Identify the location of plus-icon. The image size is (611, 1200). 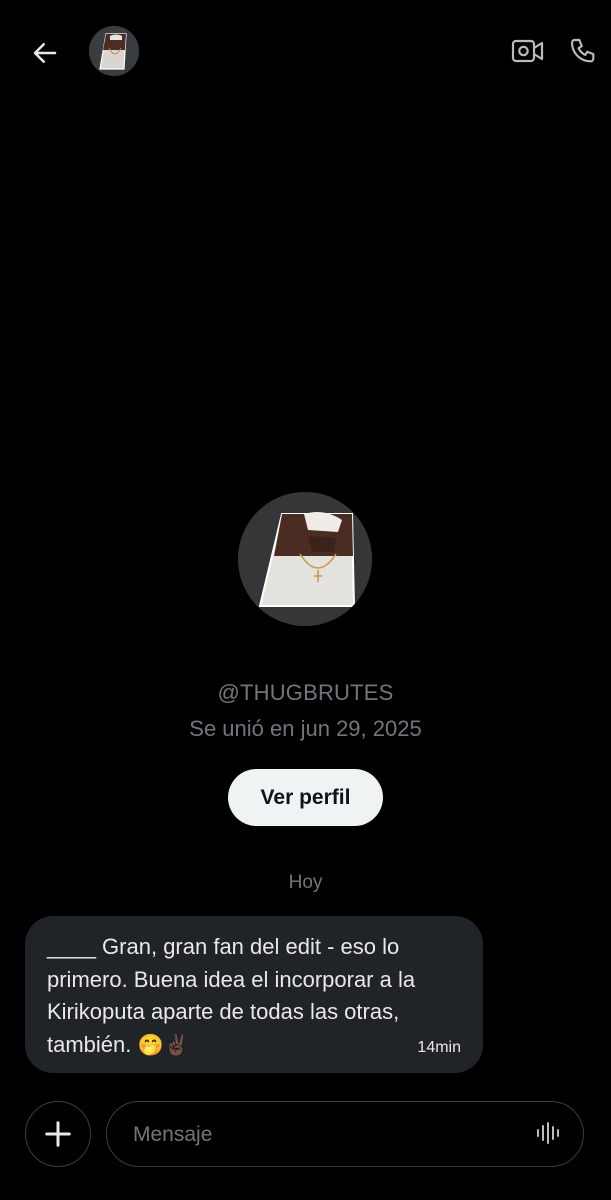
(58, 1134).